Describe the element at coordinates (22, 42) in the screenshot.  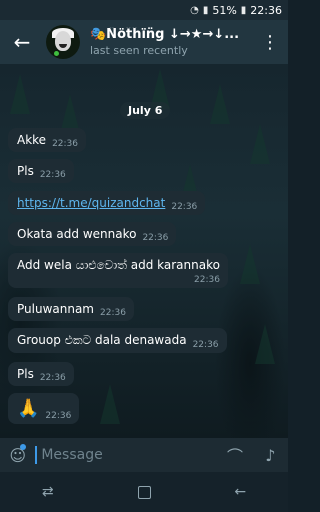
I see `back-arrow-icon: ←` at that location.